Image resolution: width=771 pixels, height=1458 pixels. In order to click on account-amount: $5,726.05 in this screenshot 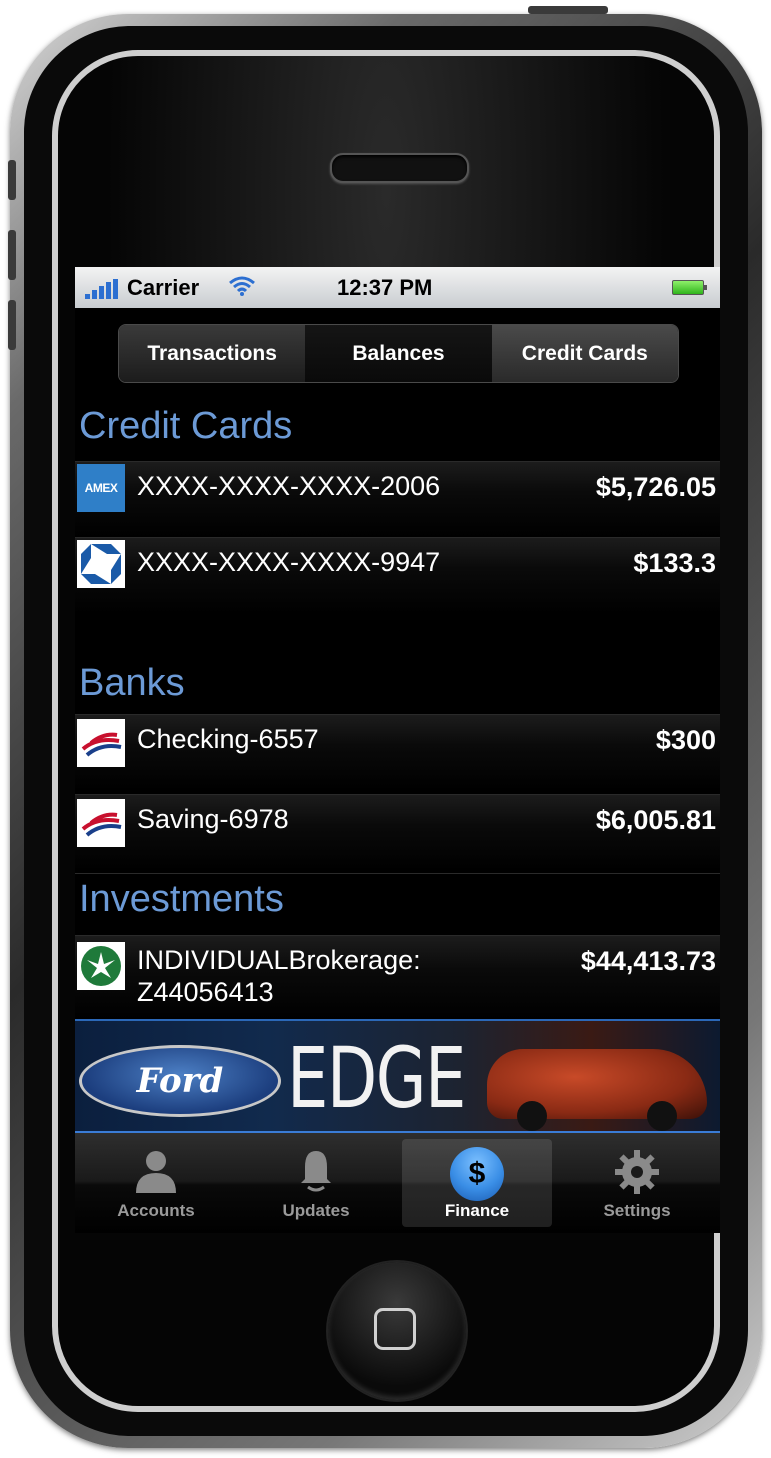, I will do `click(655, 487)`.